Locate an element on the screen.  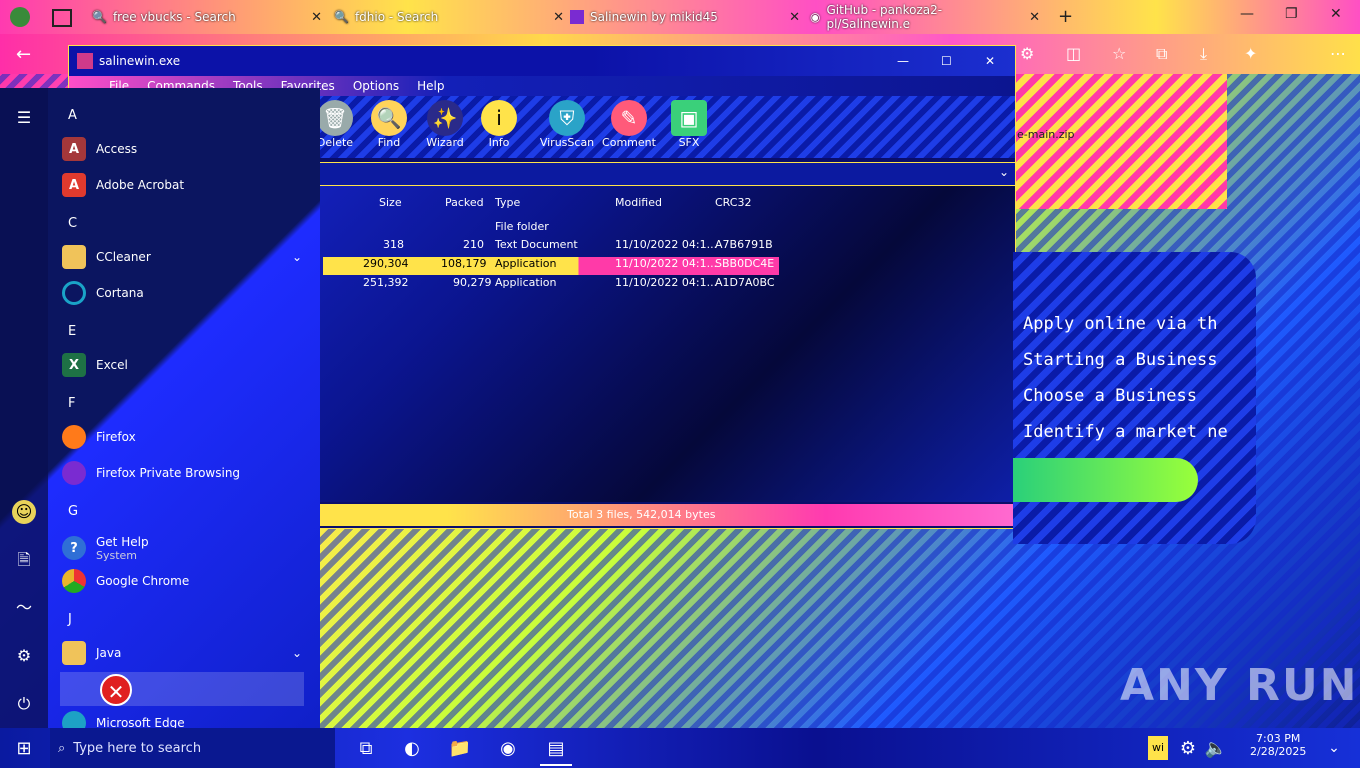
app-get-help: ? Get Help System is located at coordinates (105, 548).